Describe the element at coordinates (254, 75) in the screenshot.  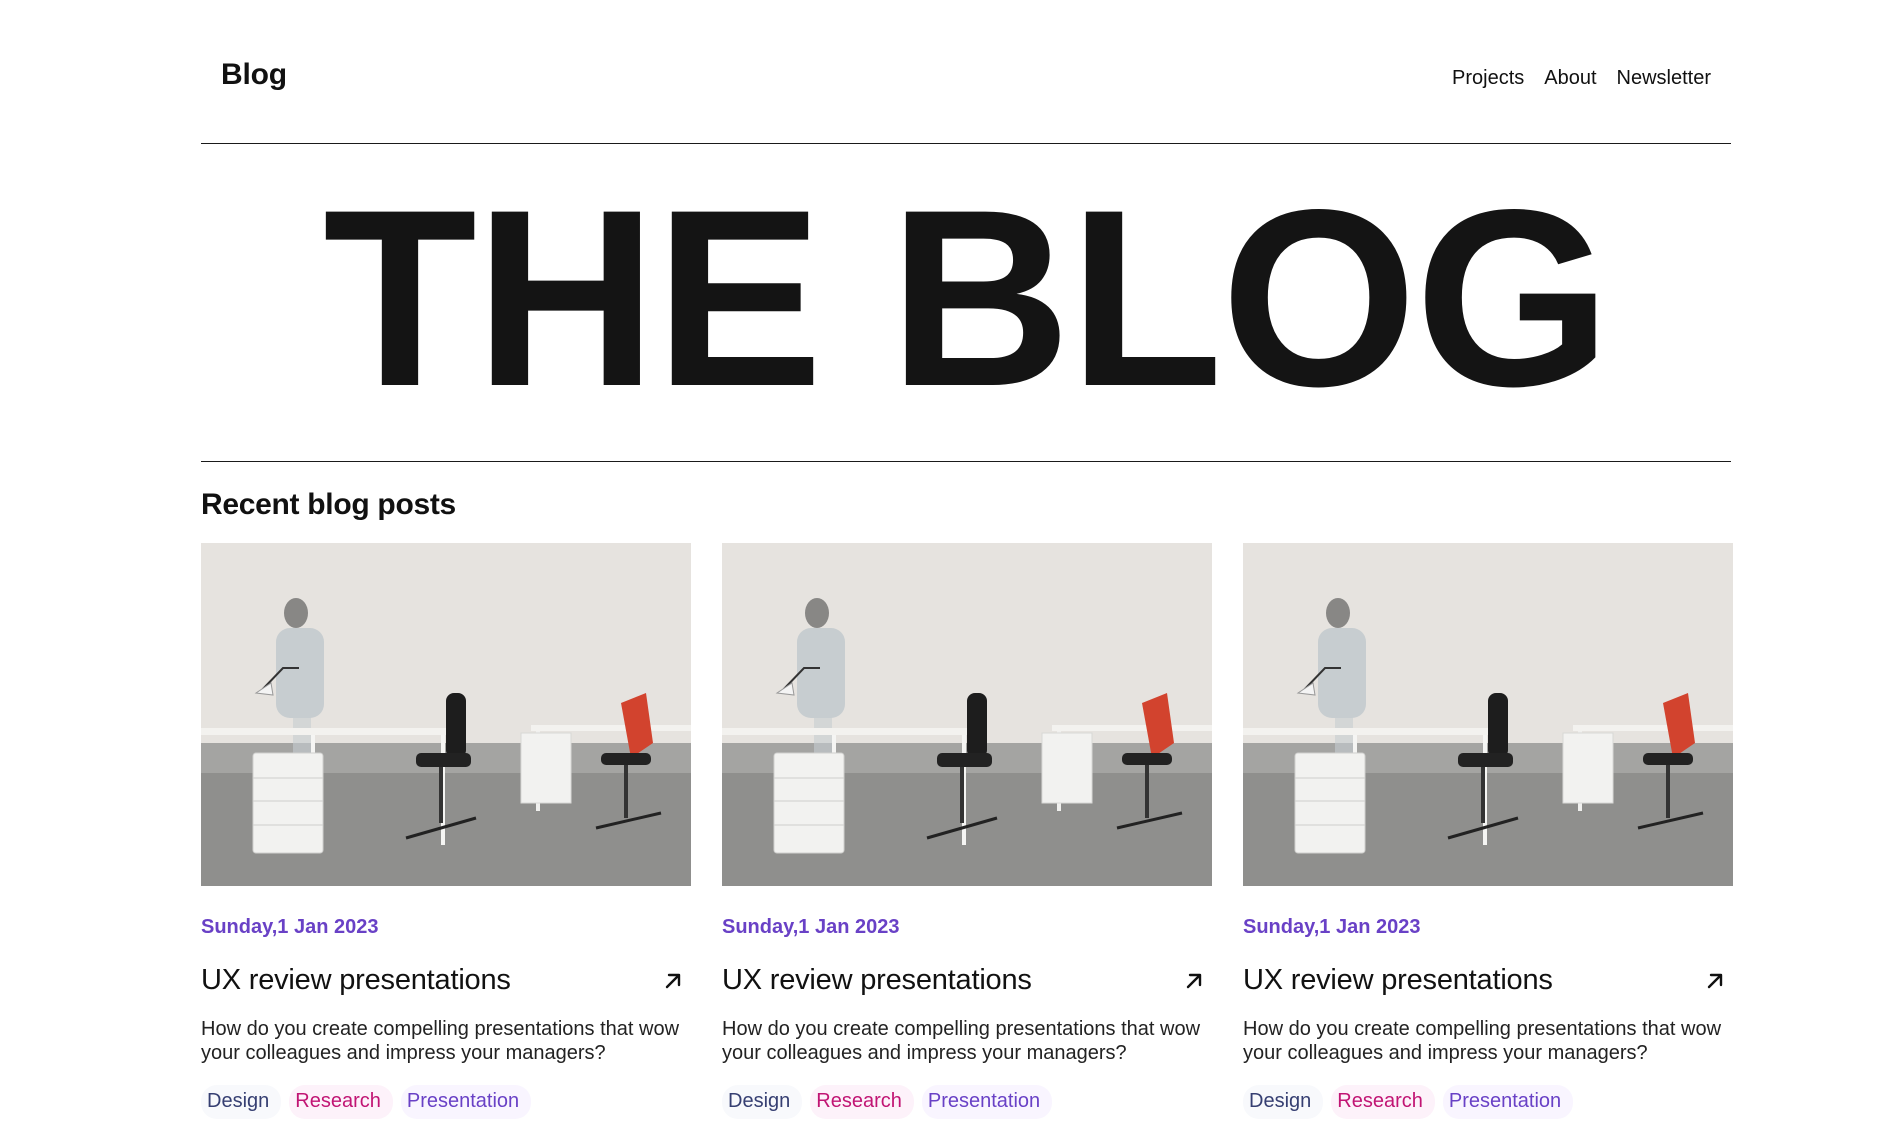
I see `brand-logo-text: Blog` at that location.